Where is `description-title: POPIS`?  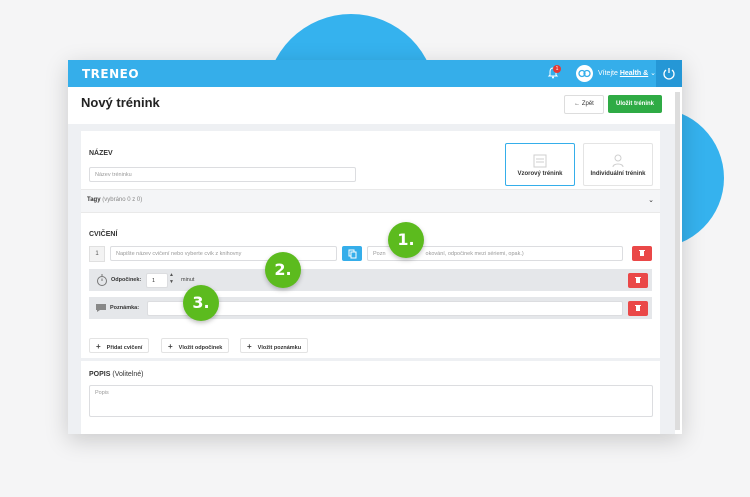 description-title: POPIS is located at coordinates (100, 374).